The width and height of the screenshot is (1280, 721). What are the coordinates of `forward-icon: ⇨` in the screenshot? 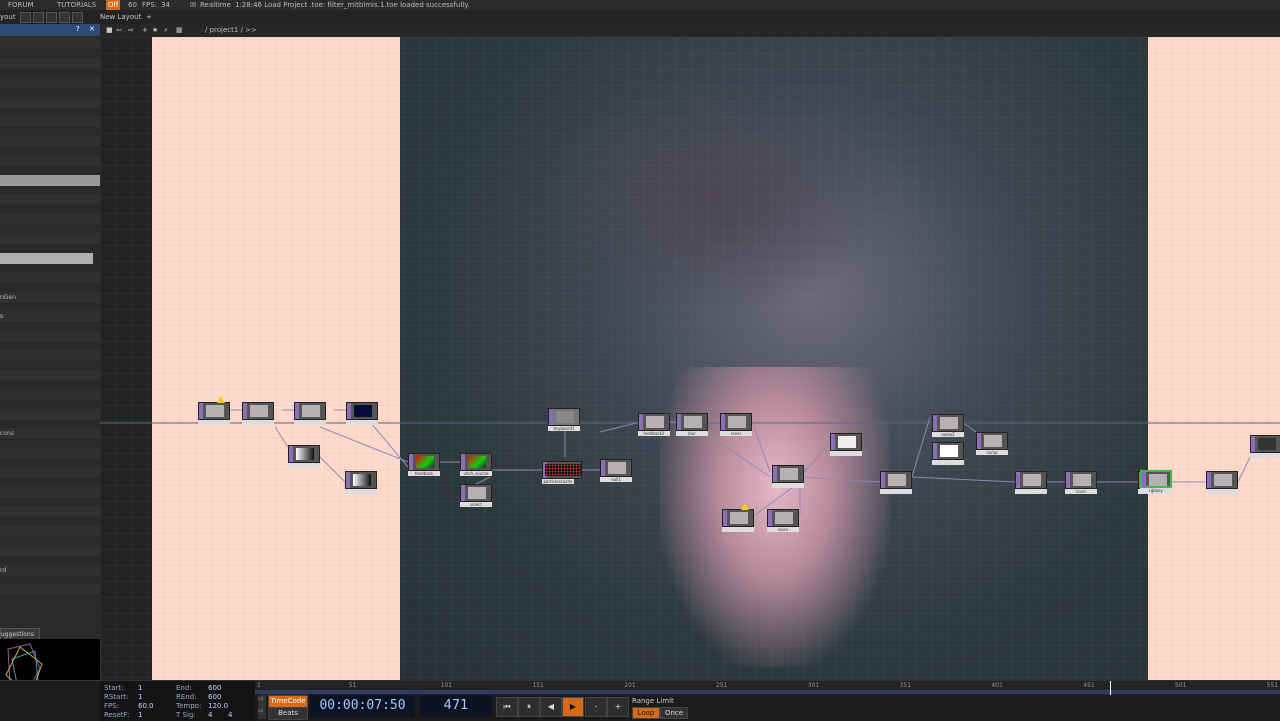 It's located at (131, 30).